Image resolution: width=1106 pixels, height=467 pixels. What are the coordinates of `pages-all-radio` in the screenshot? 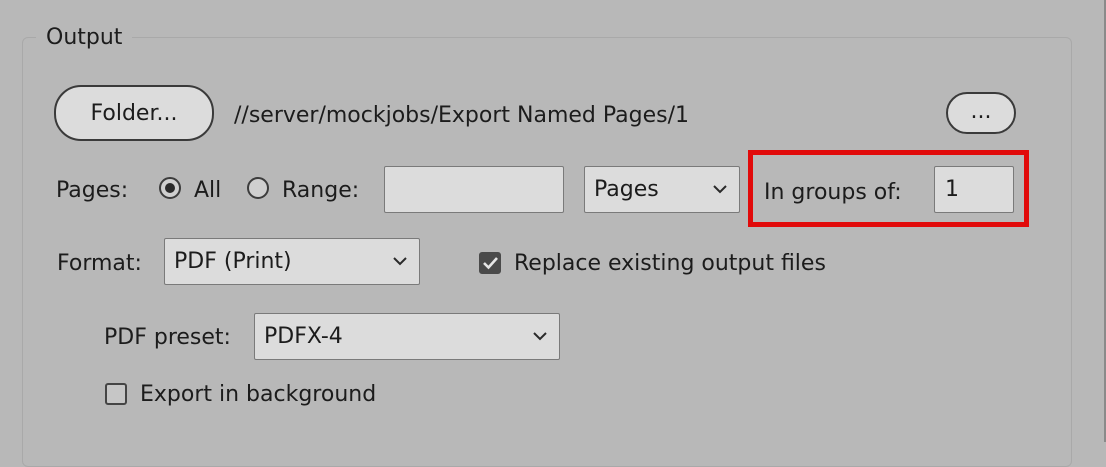 It's located at (170, 188).